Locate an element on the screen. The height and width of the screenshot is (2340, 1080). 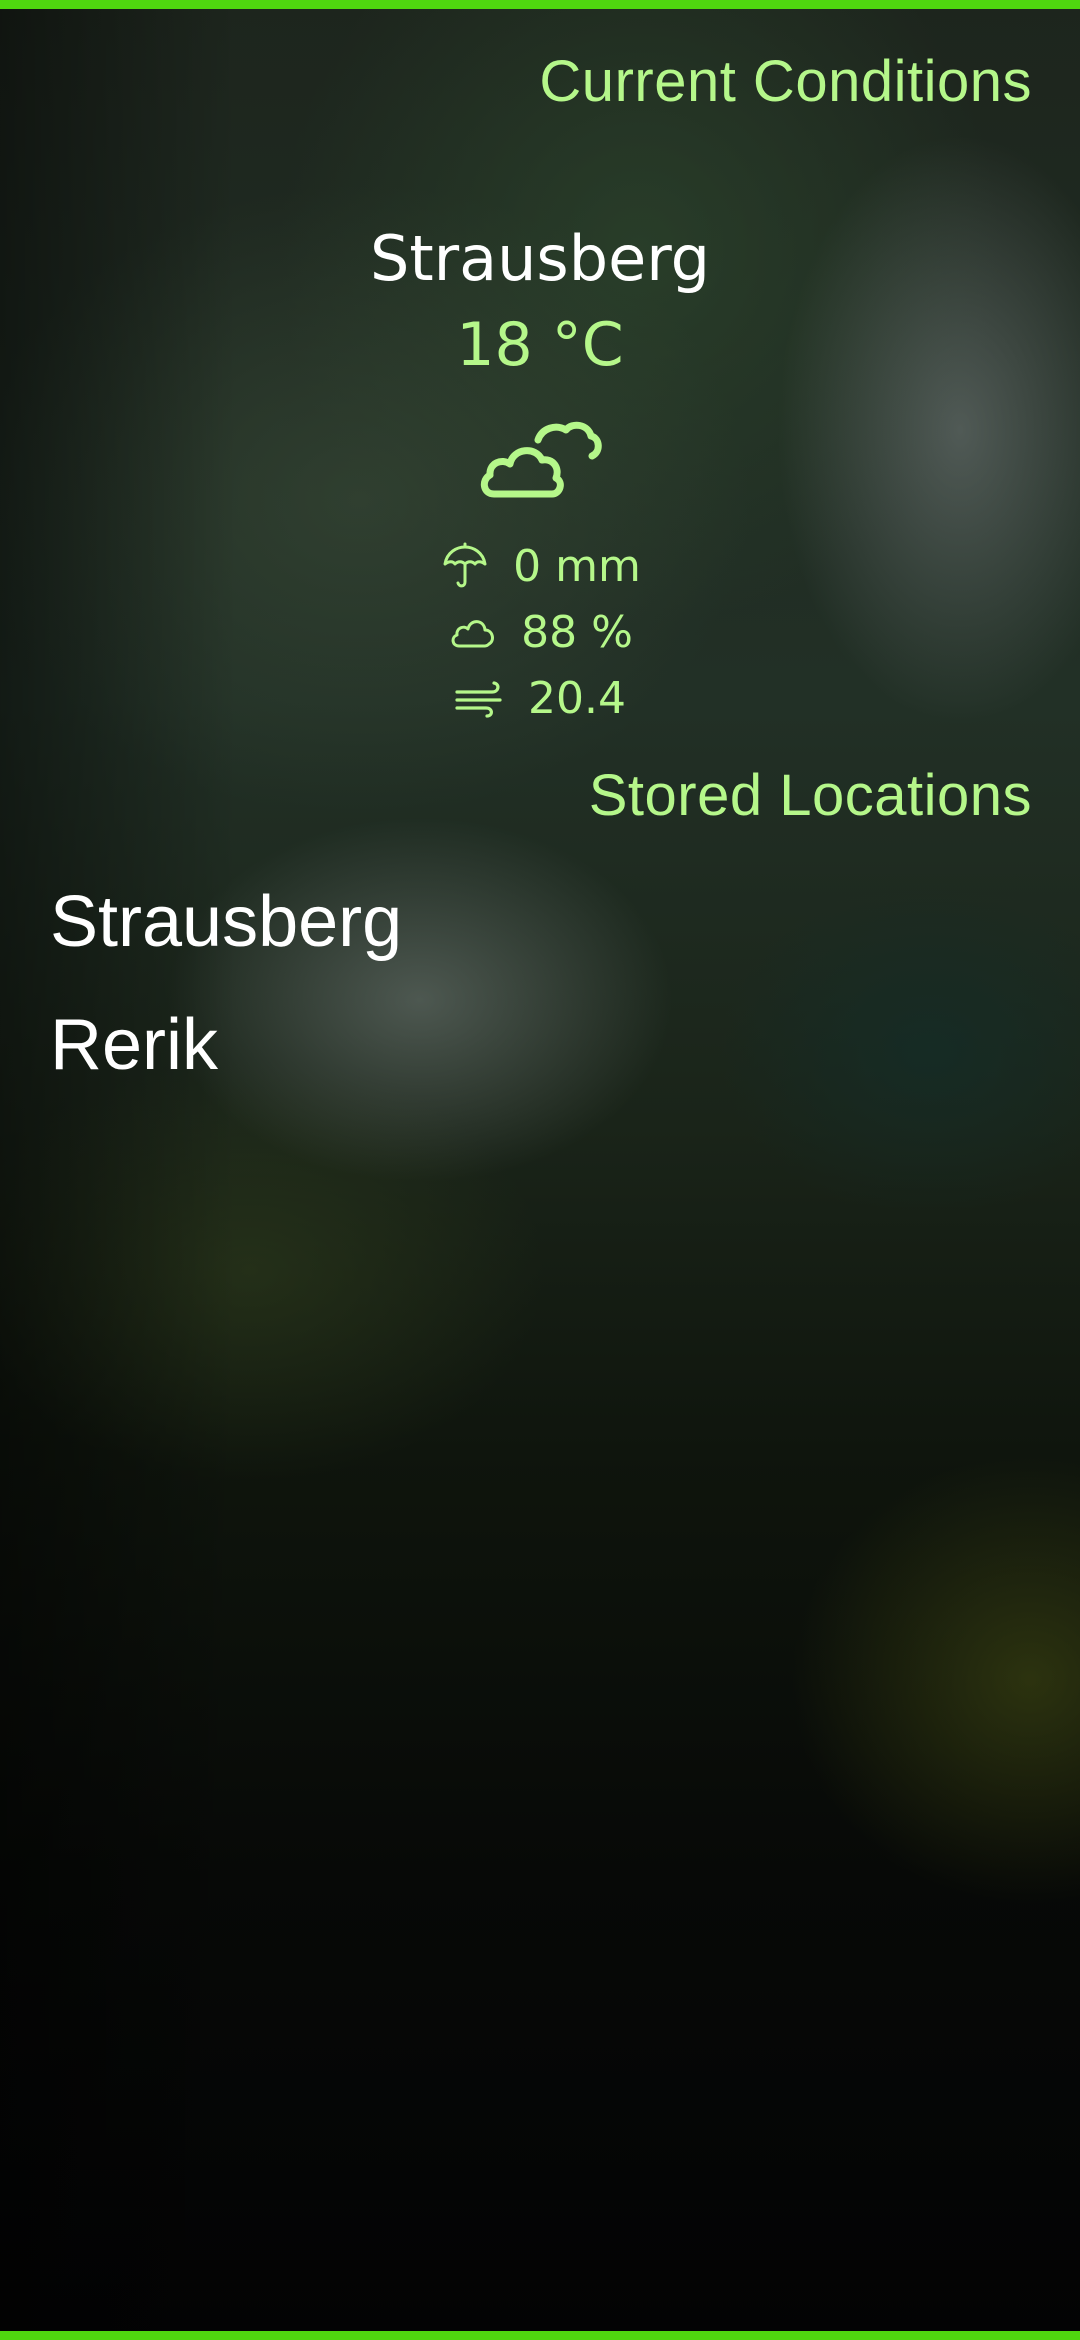
cloud-cover-row: 88 % is located at coordinates (540, 632).